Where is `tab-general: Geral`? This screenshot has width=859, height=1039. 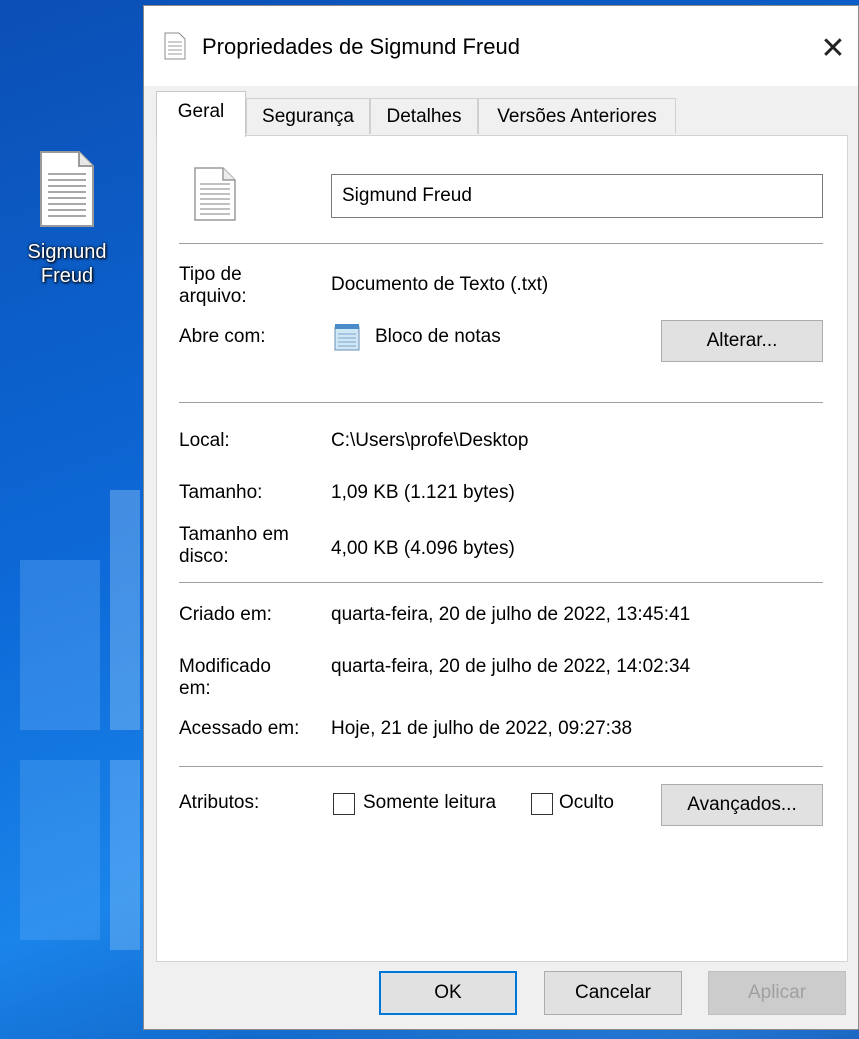 tab-general: Geral is located at coordinates (201, 114).